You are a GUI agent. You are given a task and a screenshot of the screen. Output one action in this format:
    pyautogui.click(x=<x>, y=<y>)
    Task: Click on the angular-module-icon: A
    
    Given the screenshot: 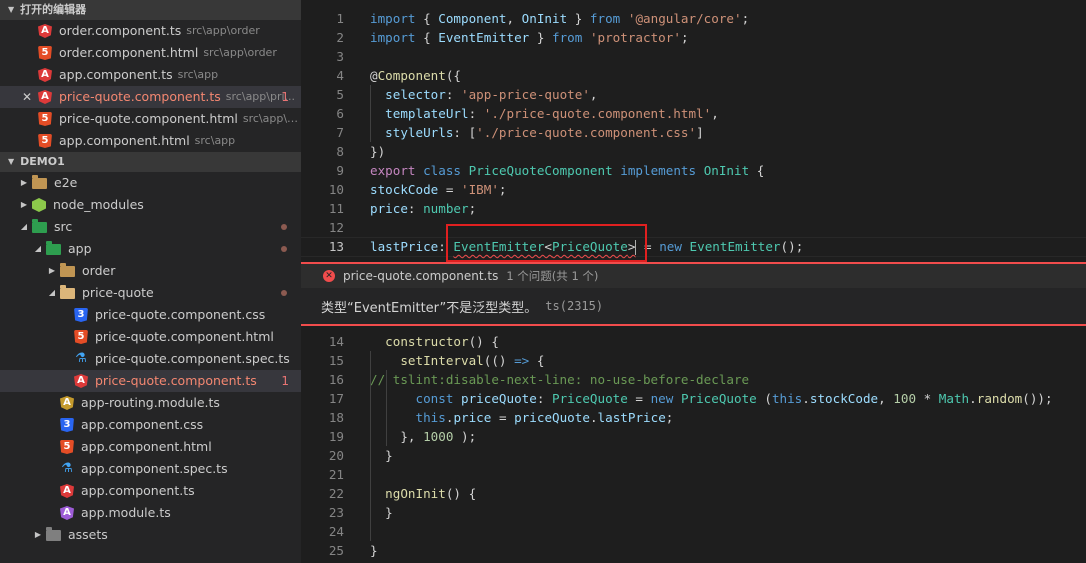 What is the action you would take?
    pyautogui.click(x=67, y=513)
    